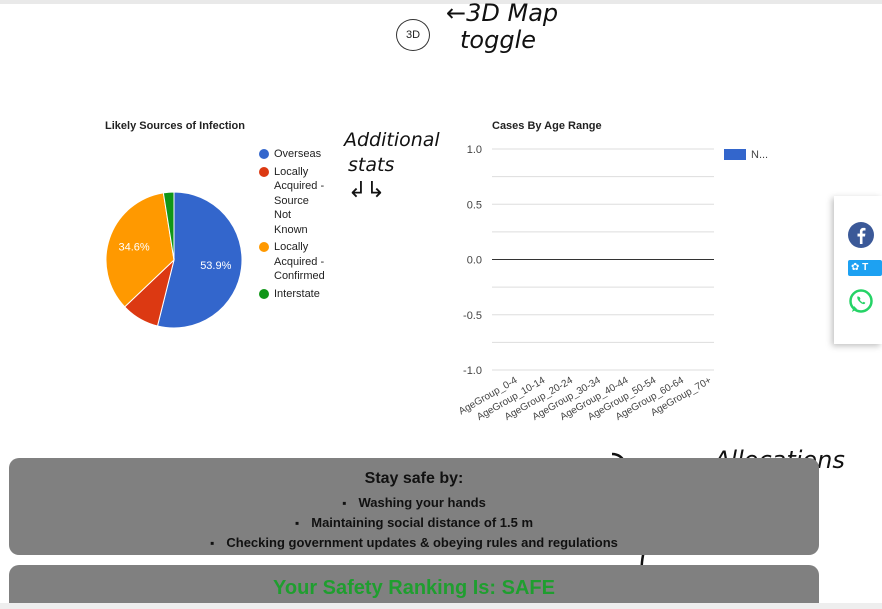 The width and height of the screenshot is (882, 609). I want to click on pie-legend-text: Source, so click(291, 200).